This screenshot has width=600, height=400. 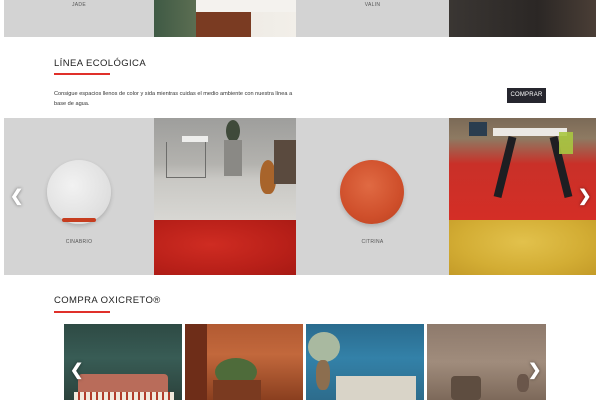 I want to click on bathroom-photo, so click(x=225, y=169).